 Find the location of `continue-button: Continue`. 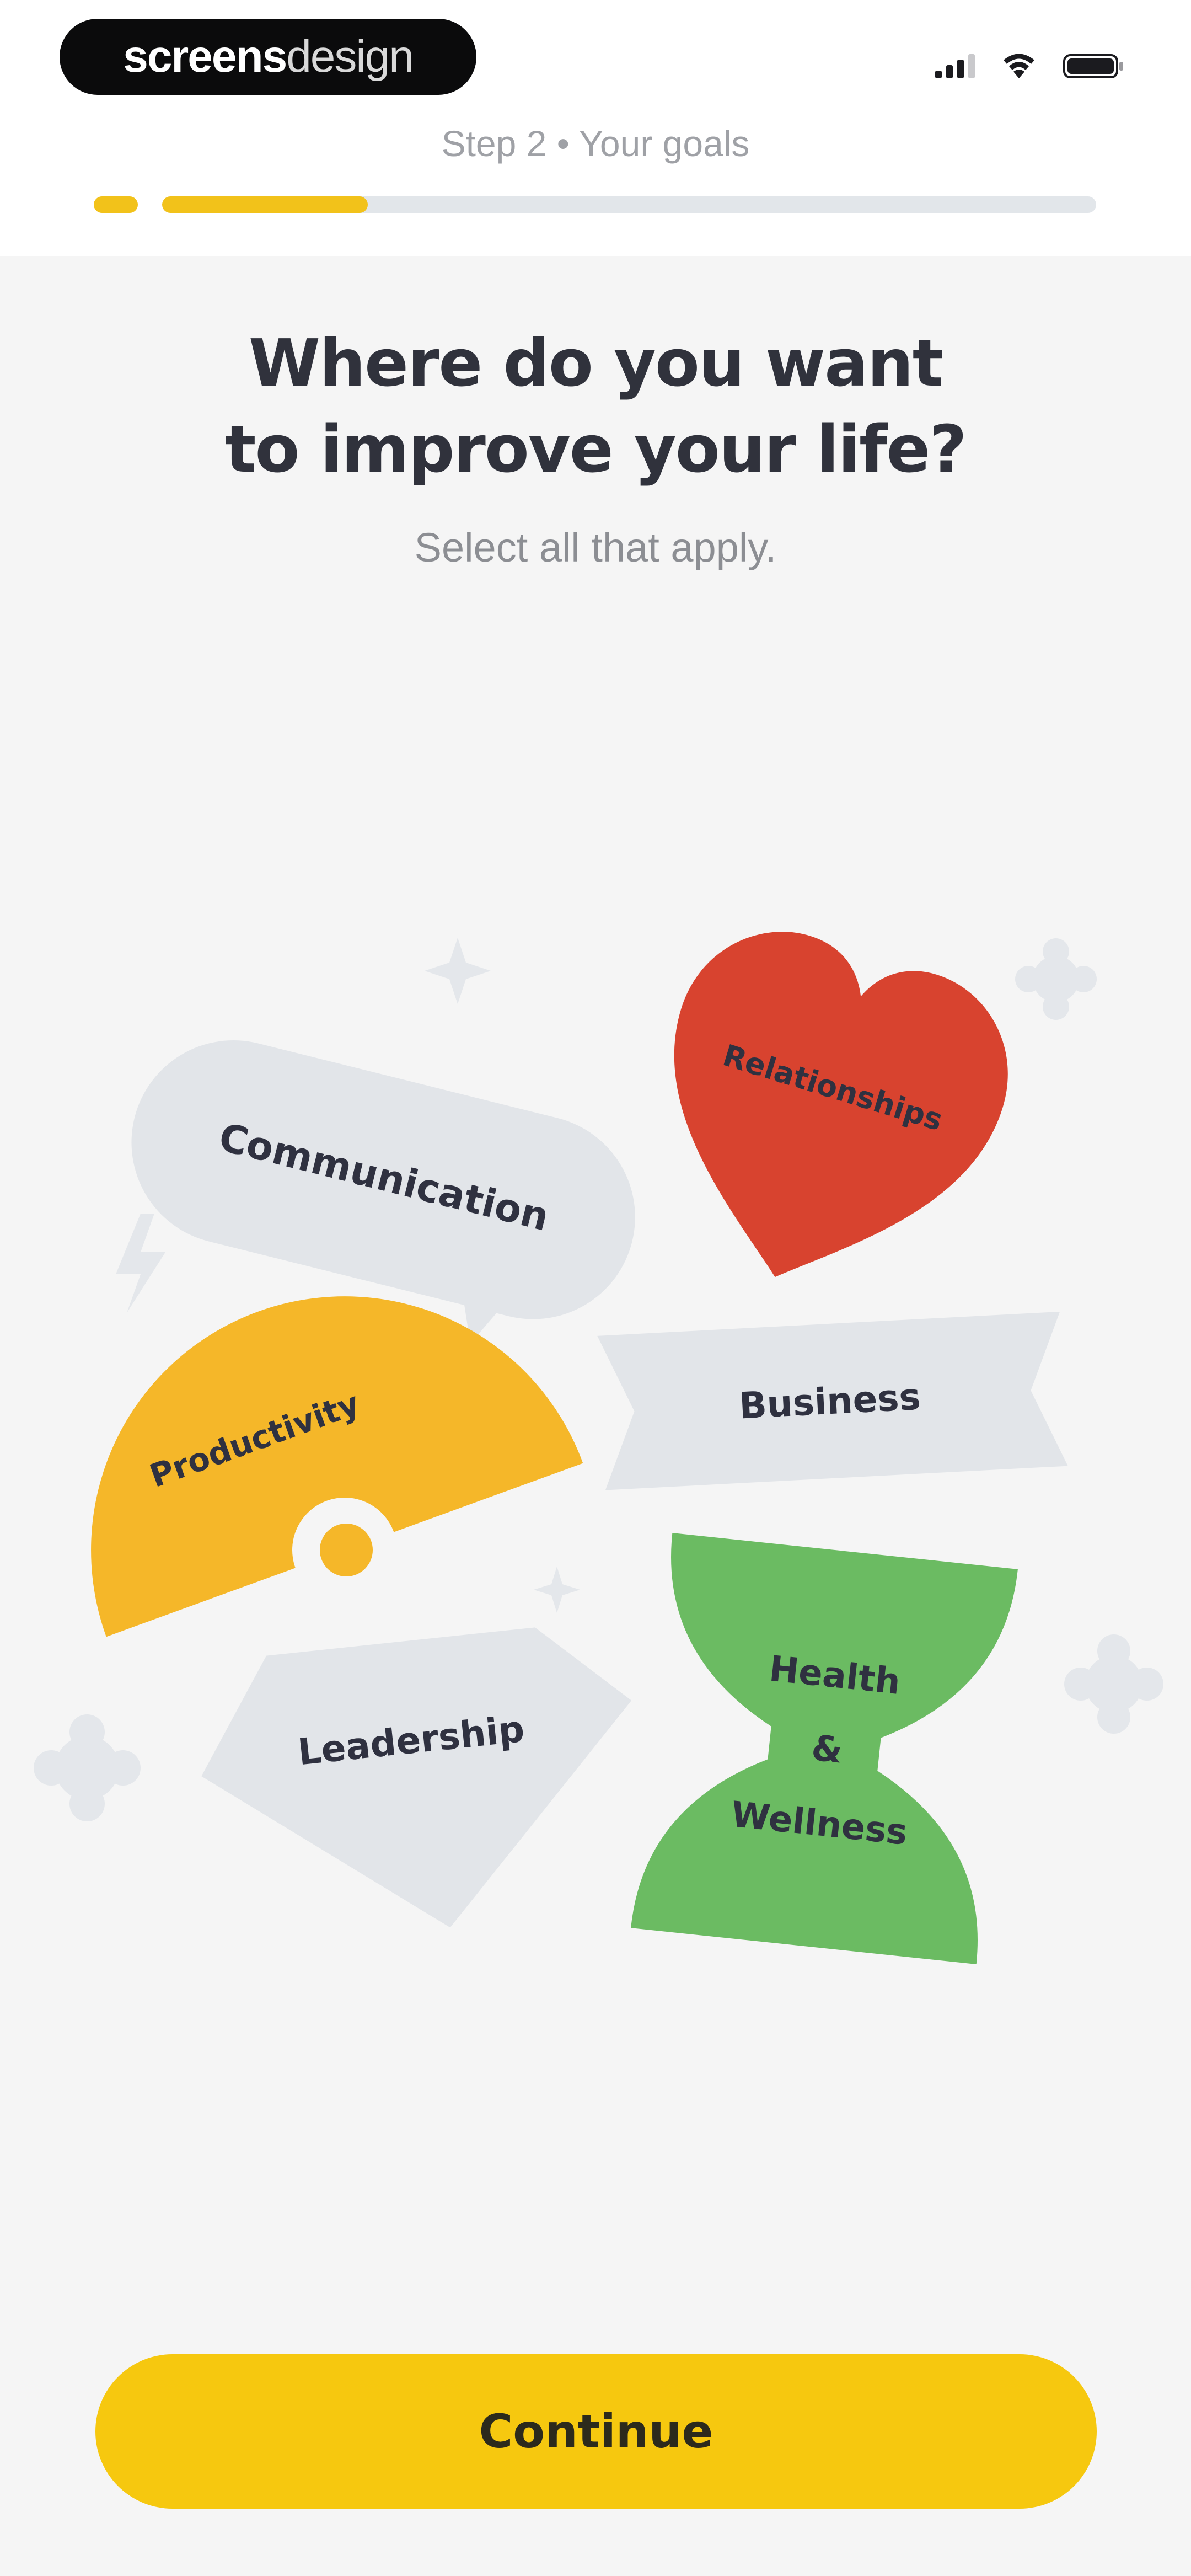

continue-button: Continue is located at coordinates (596, 2431).